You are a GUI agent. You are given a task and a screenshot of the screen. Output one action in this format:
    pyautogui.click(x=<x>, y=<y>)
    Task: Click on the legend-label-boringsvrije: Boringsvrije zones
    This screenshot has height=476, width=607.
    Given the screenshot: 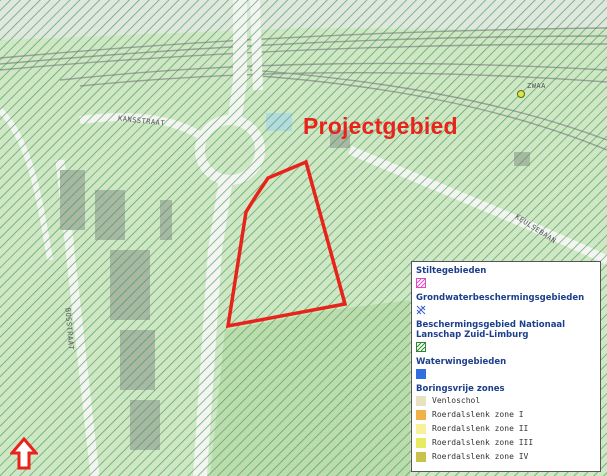 What is the action you would take?
    pyautogui.click(x=460, y=389)
    